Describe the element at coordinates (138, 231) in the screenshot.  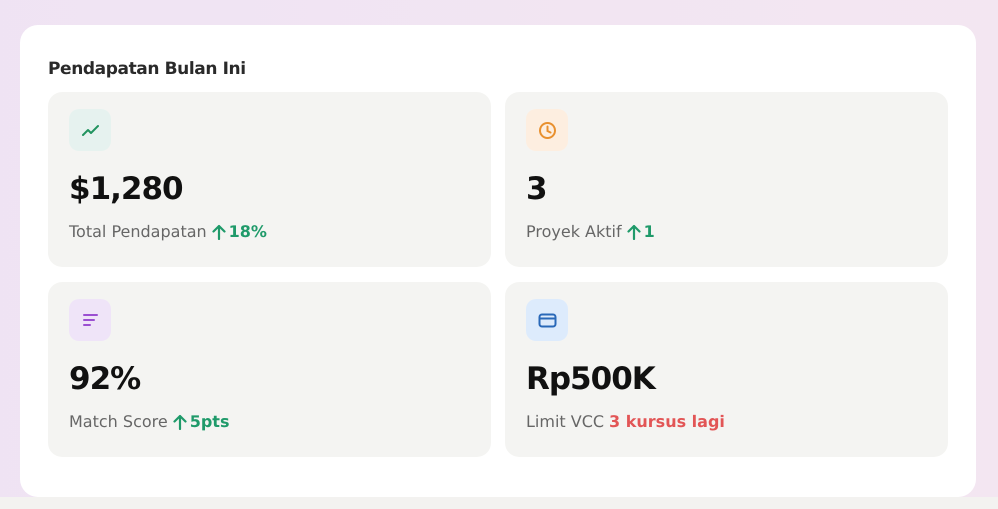
I see `stat-label: Total Pendapatan` at that location.